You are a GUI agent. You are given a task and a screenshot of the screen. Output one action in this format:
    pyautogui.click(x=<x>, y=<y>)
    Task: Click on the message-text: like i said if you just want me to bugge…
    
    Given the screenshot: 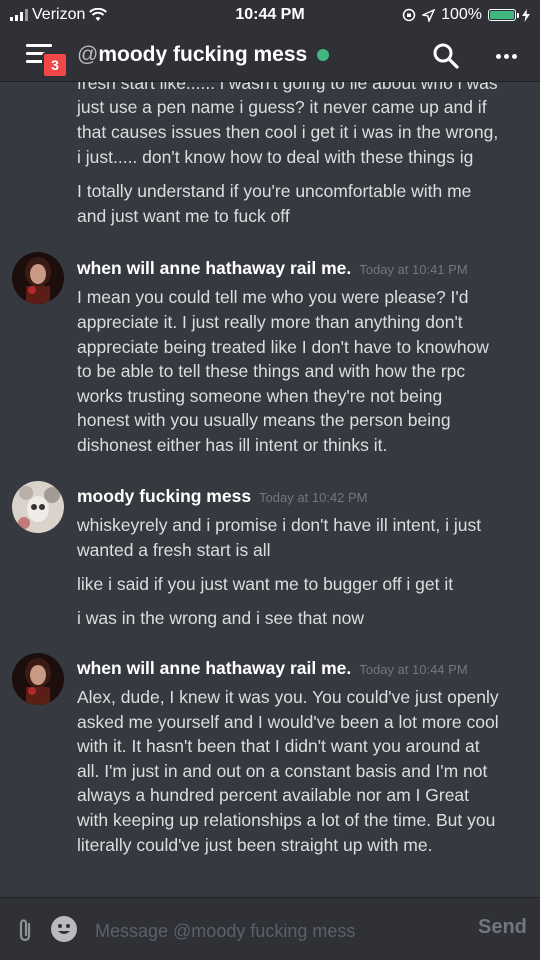 What is the action you would take?
    pyautogui.click(x=265, y=584)
    